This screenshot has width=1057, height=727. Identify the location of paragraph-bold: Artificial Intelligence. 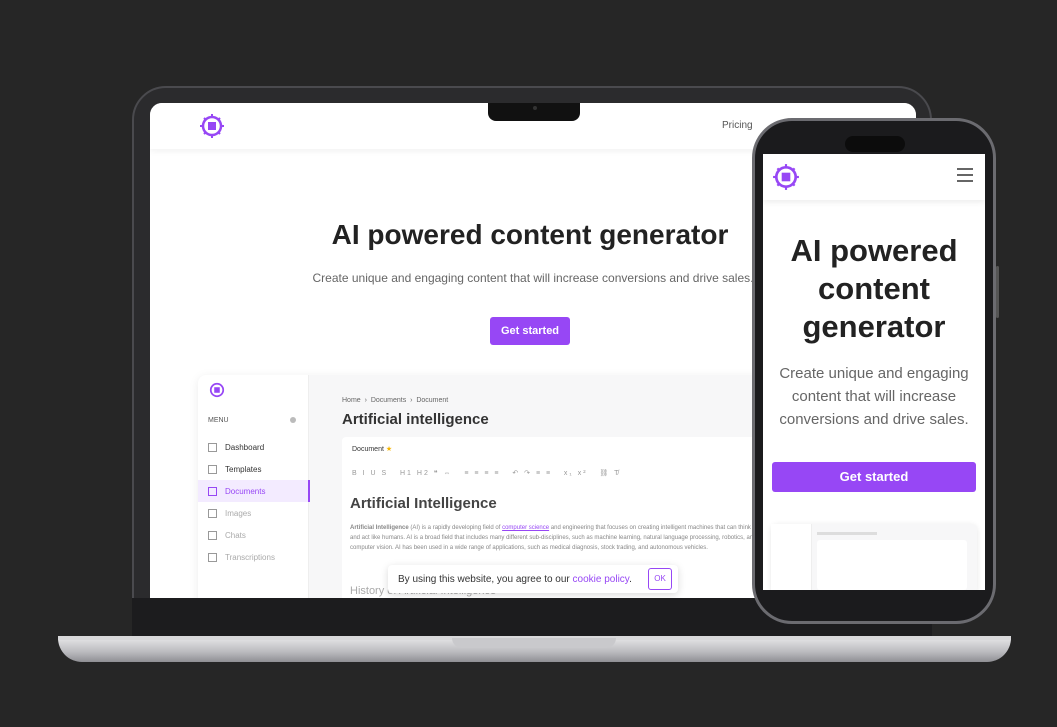
(379, 528).